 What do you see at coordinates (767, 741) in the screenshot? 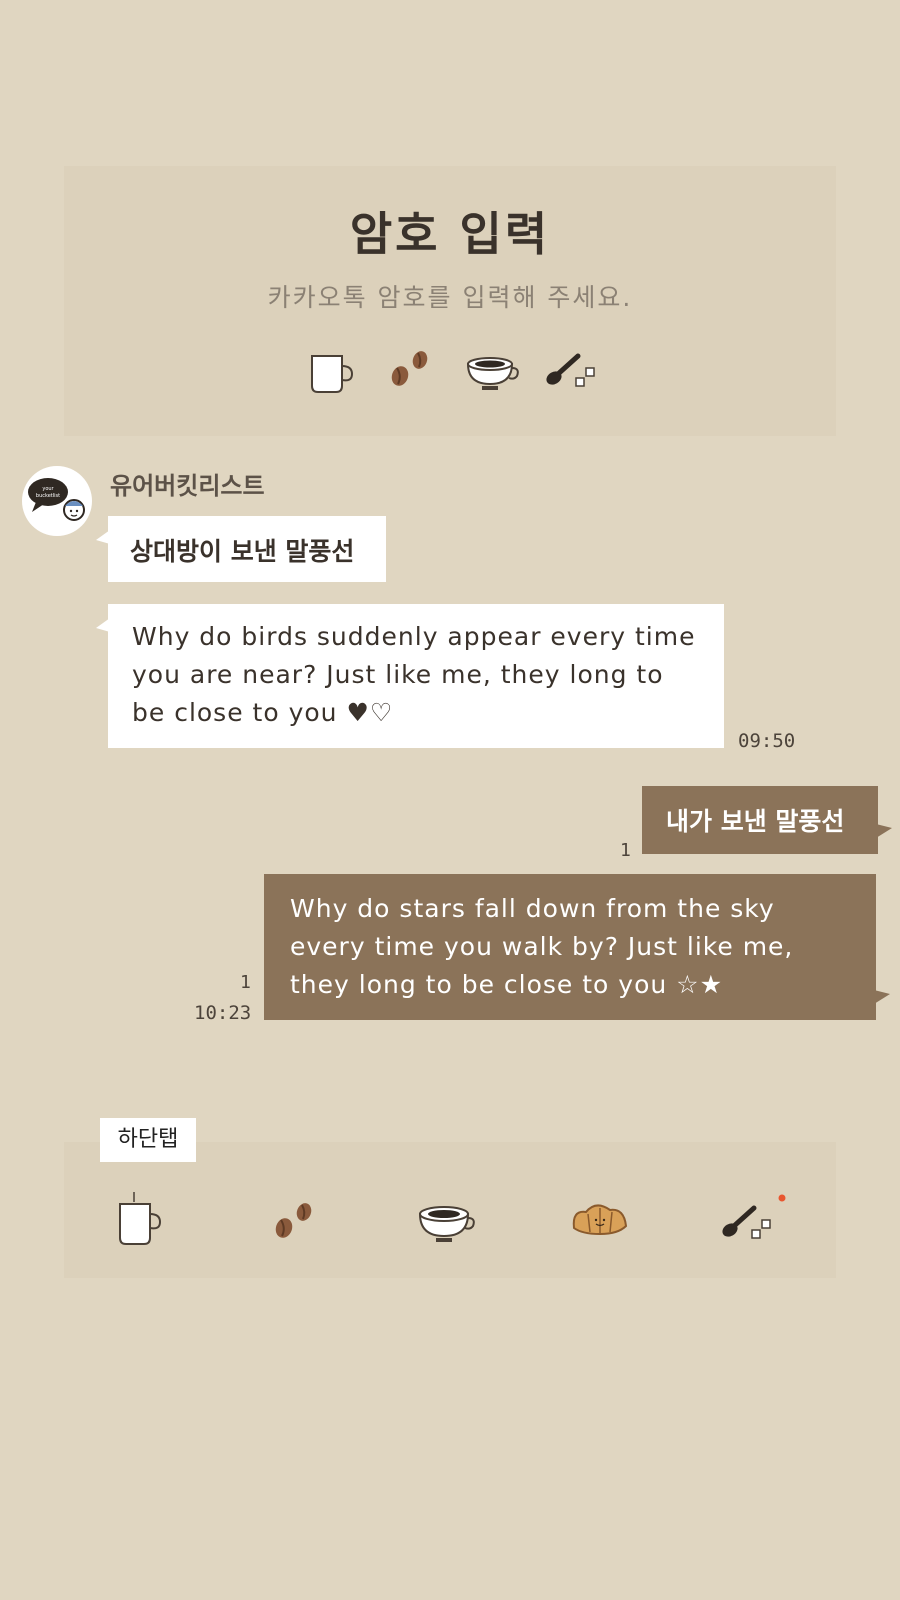
I see `message-timestamp: 09:50` at bounding box center [767, 741].